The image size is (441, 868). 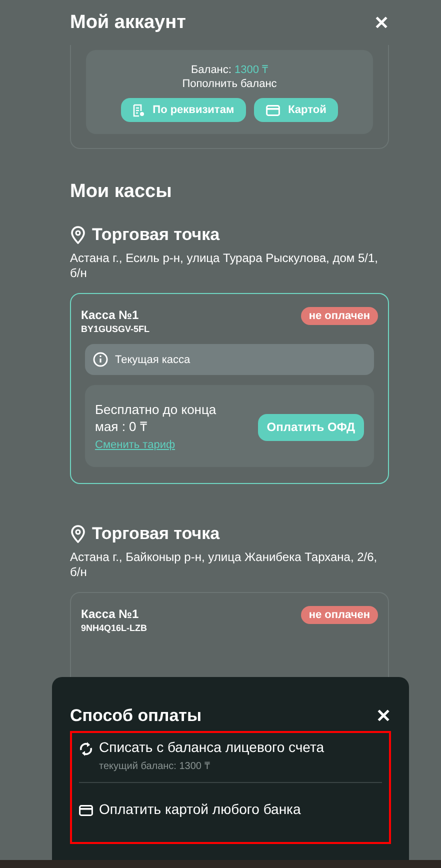 I want to click on refresh-icon, so click(x=86, y=749).